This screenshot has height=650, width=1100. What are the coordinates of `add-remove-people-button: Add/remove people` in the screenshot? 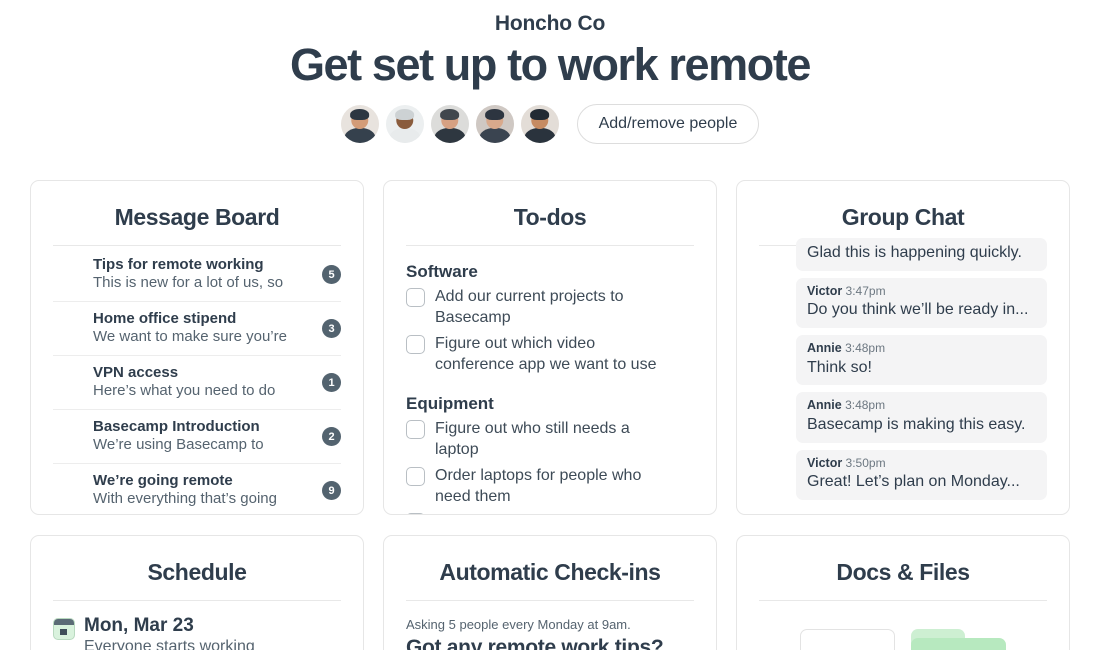 It's located at (668, 124).